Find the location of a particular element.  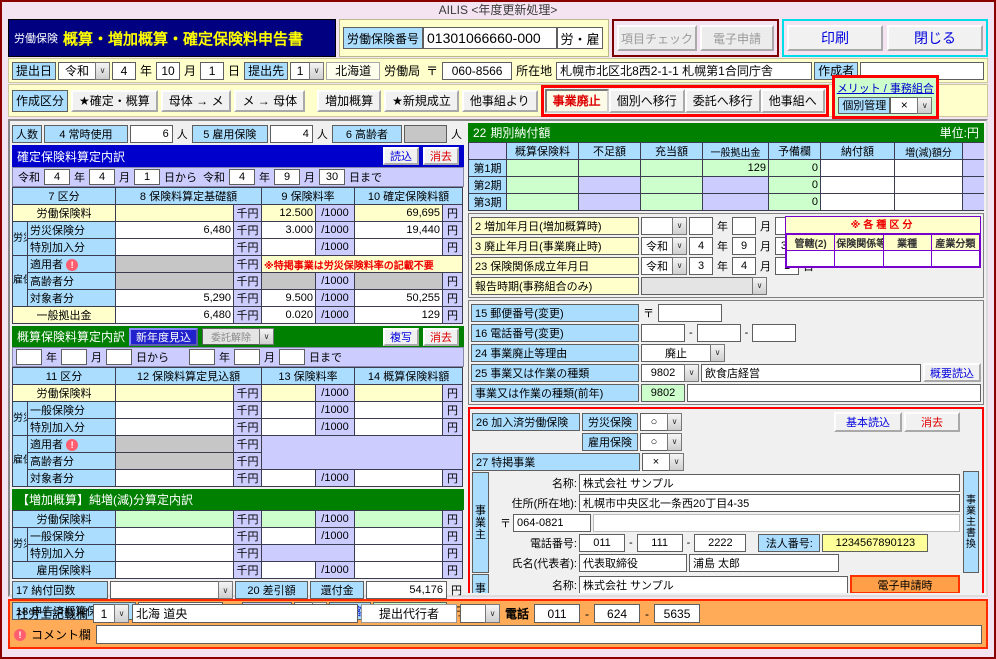

owner-tel-1: 011 is located at coordinates (602, 542).